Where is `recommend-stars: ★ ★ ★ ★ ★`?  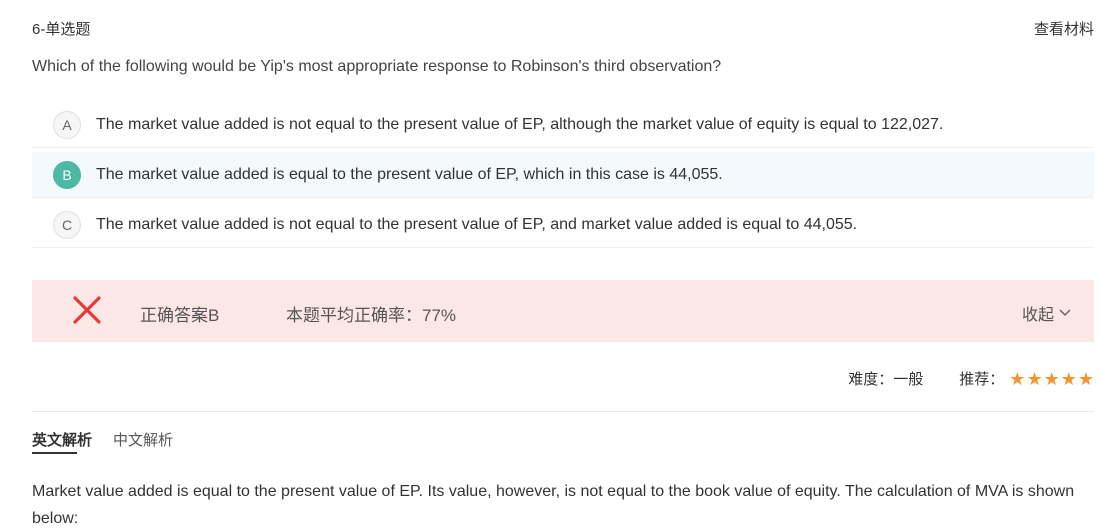 recommend-stars: ★ ★ ★ ★ ★ is located at coordinates (1051, 379).